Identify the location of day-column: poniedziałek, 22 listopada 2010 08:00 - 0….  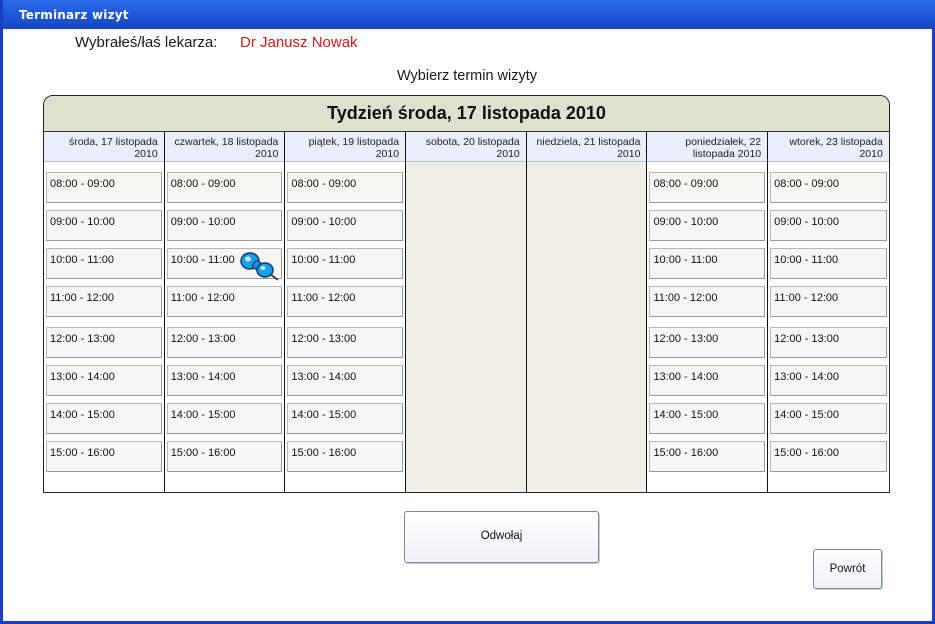
(708, 312).